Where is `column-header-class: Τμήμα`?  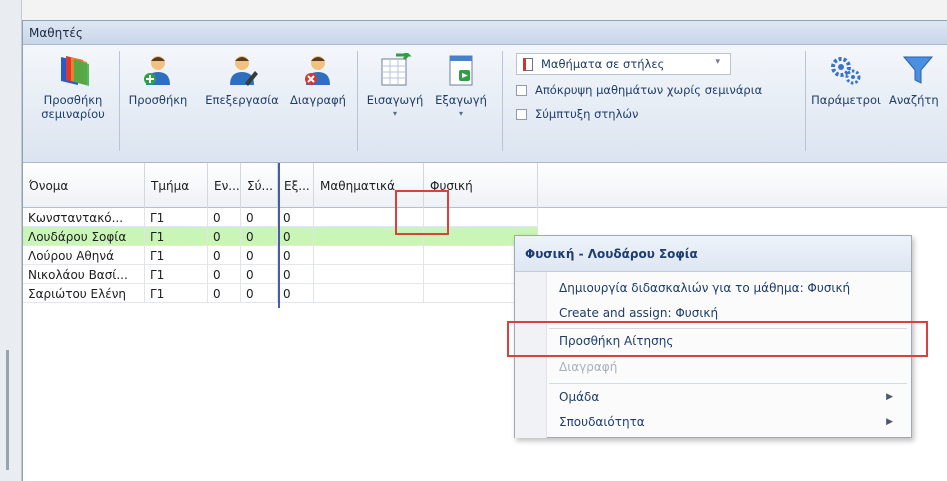 column-header-class: Τμήμα is located at coordinates (176, 185).